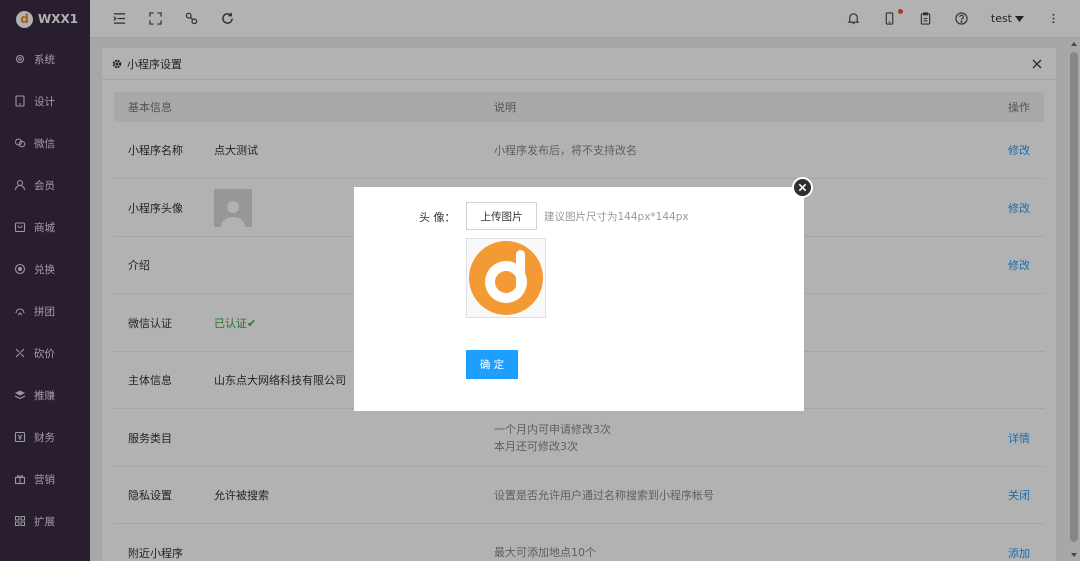 This screenshot has width=1080, height=561. What do you see at coordinates (501, 216) in the screenshot?
I see `upload-image-button: 上传图片` at bounding box center [501, 216].